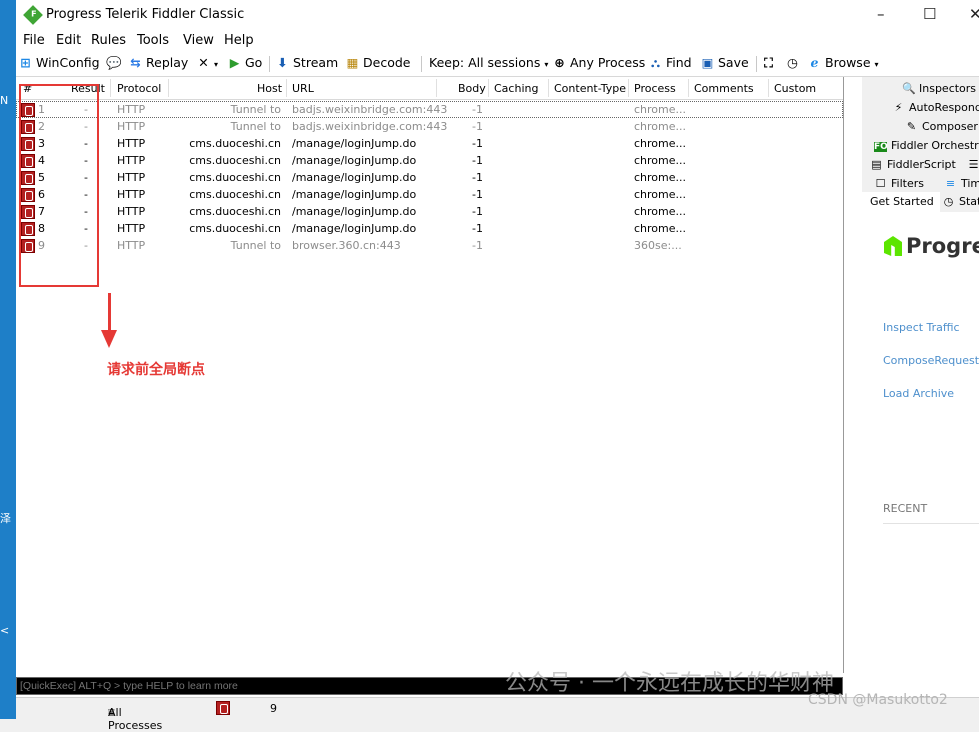  Describe the element at coordinates (245, 62) in the screenshot. I see `go-button: ▶ Go` at that location.